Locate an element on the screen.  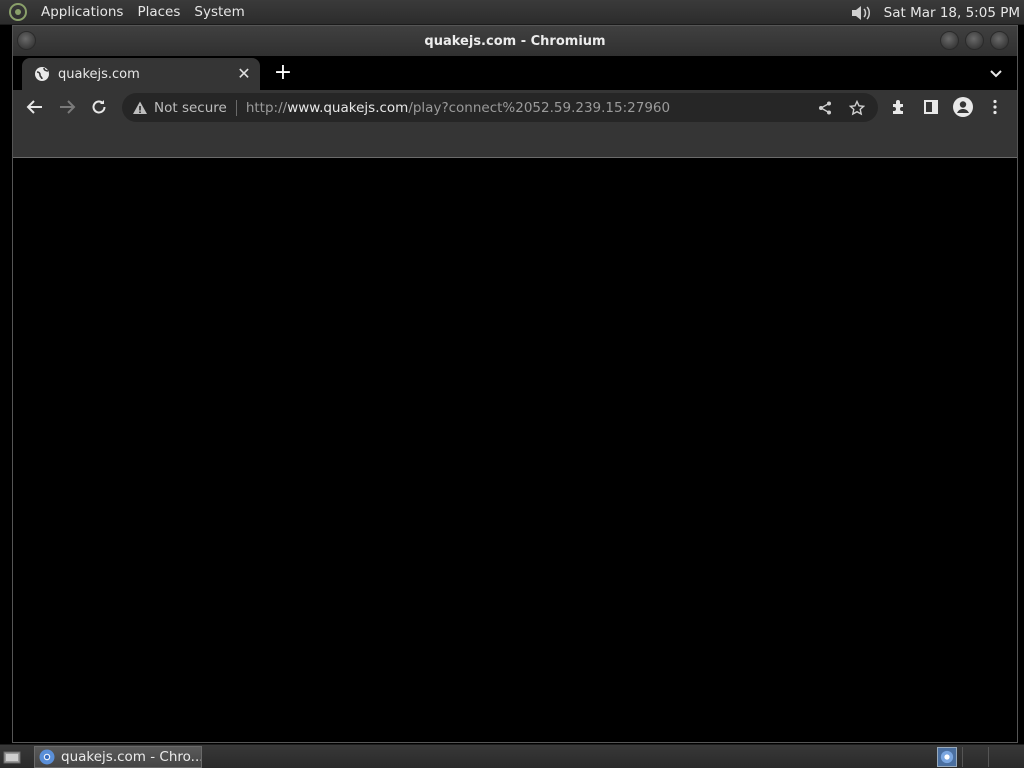
close-tab-icon: ✕ is located at coordinates (244, 74).